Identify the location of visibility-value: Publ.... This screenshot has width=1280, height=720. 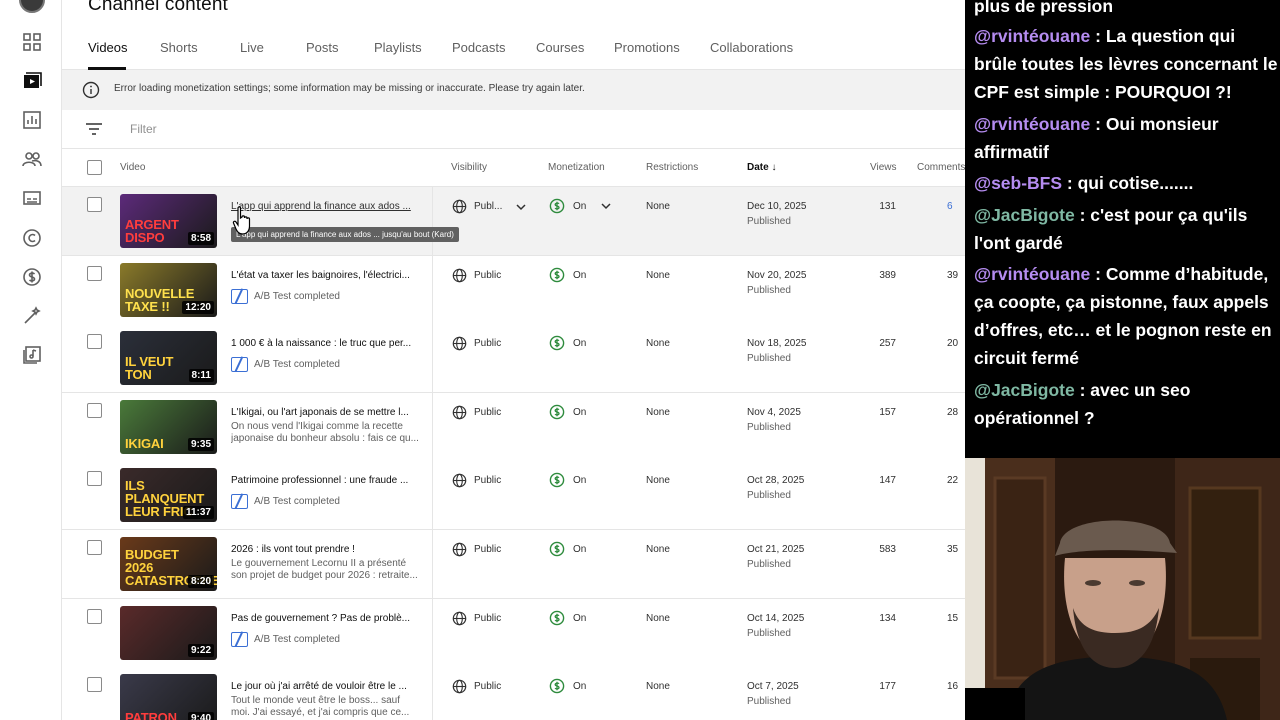
(488, 206).